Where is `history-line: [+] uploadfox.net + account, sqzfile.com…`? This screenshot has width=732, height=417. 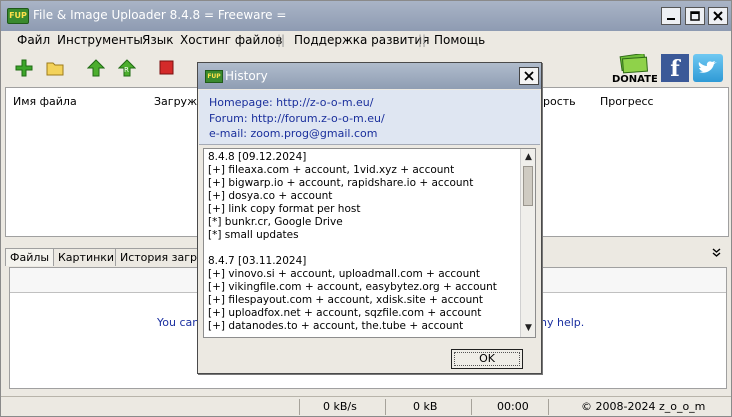 history-line: [+] uploadfox.net + account, sqzfile.com… is located at coordinates (345, 313).